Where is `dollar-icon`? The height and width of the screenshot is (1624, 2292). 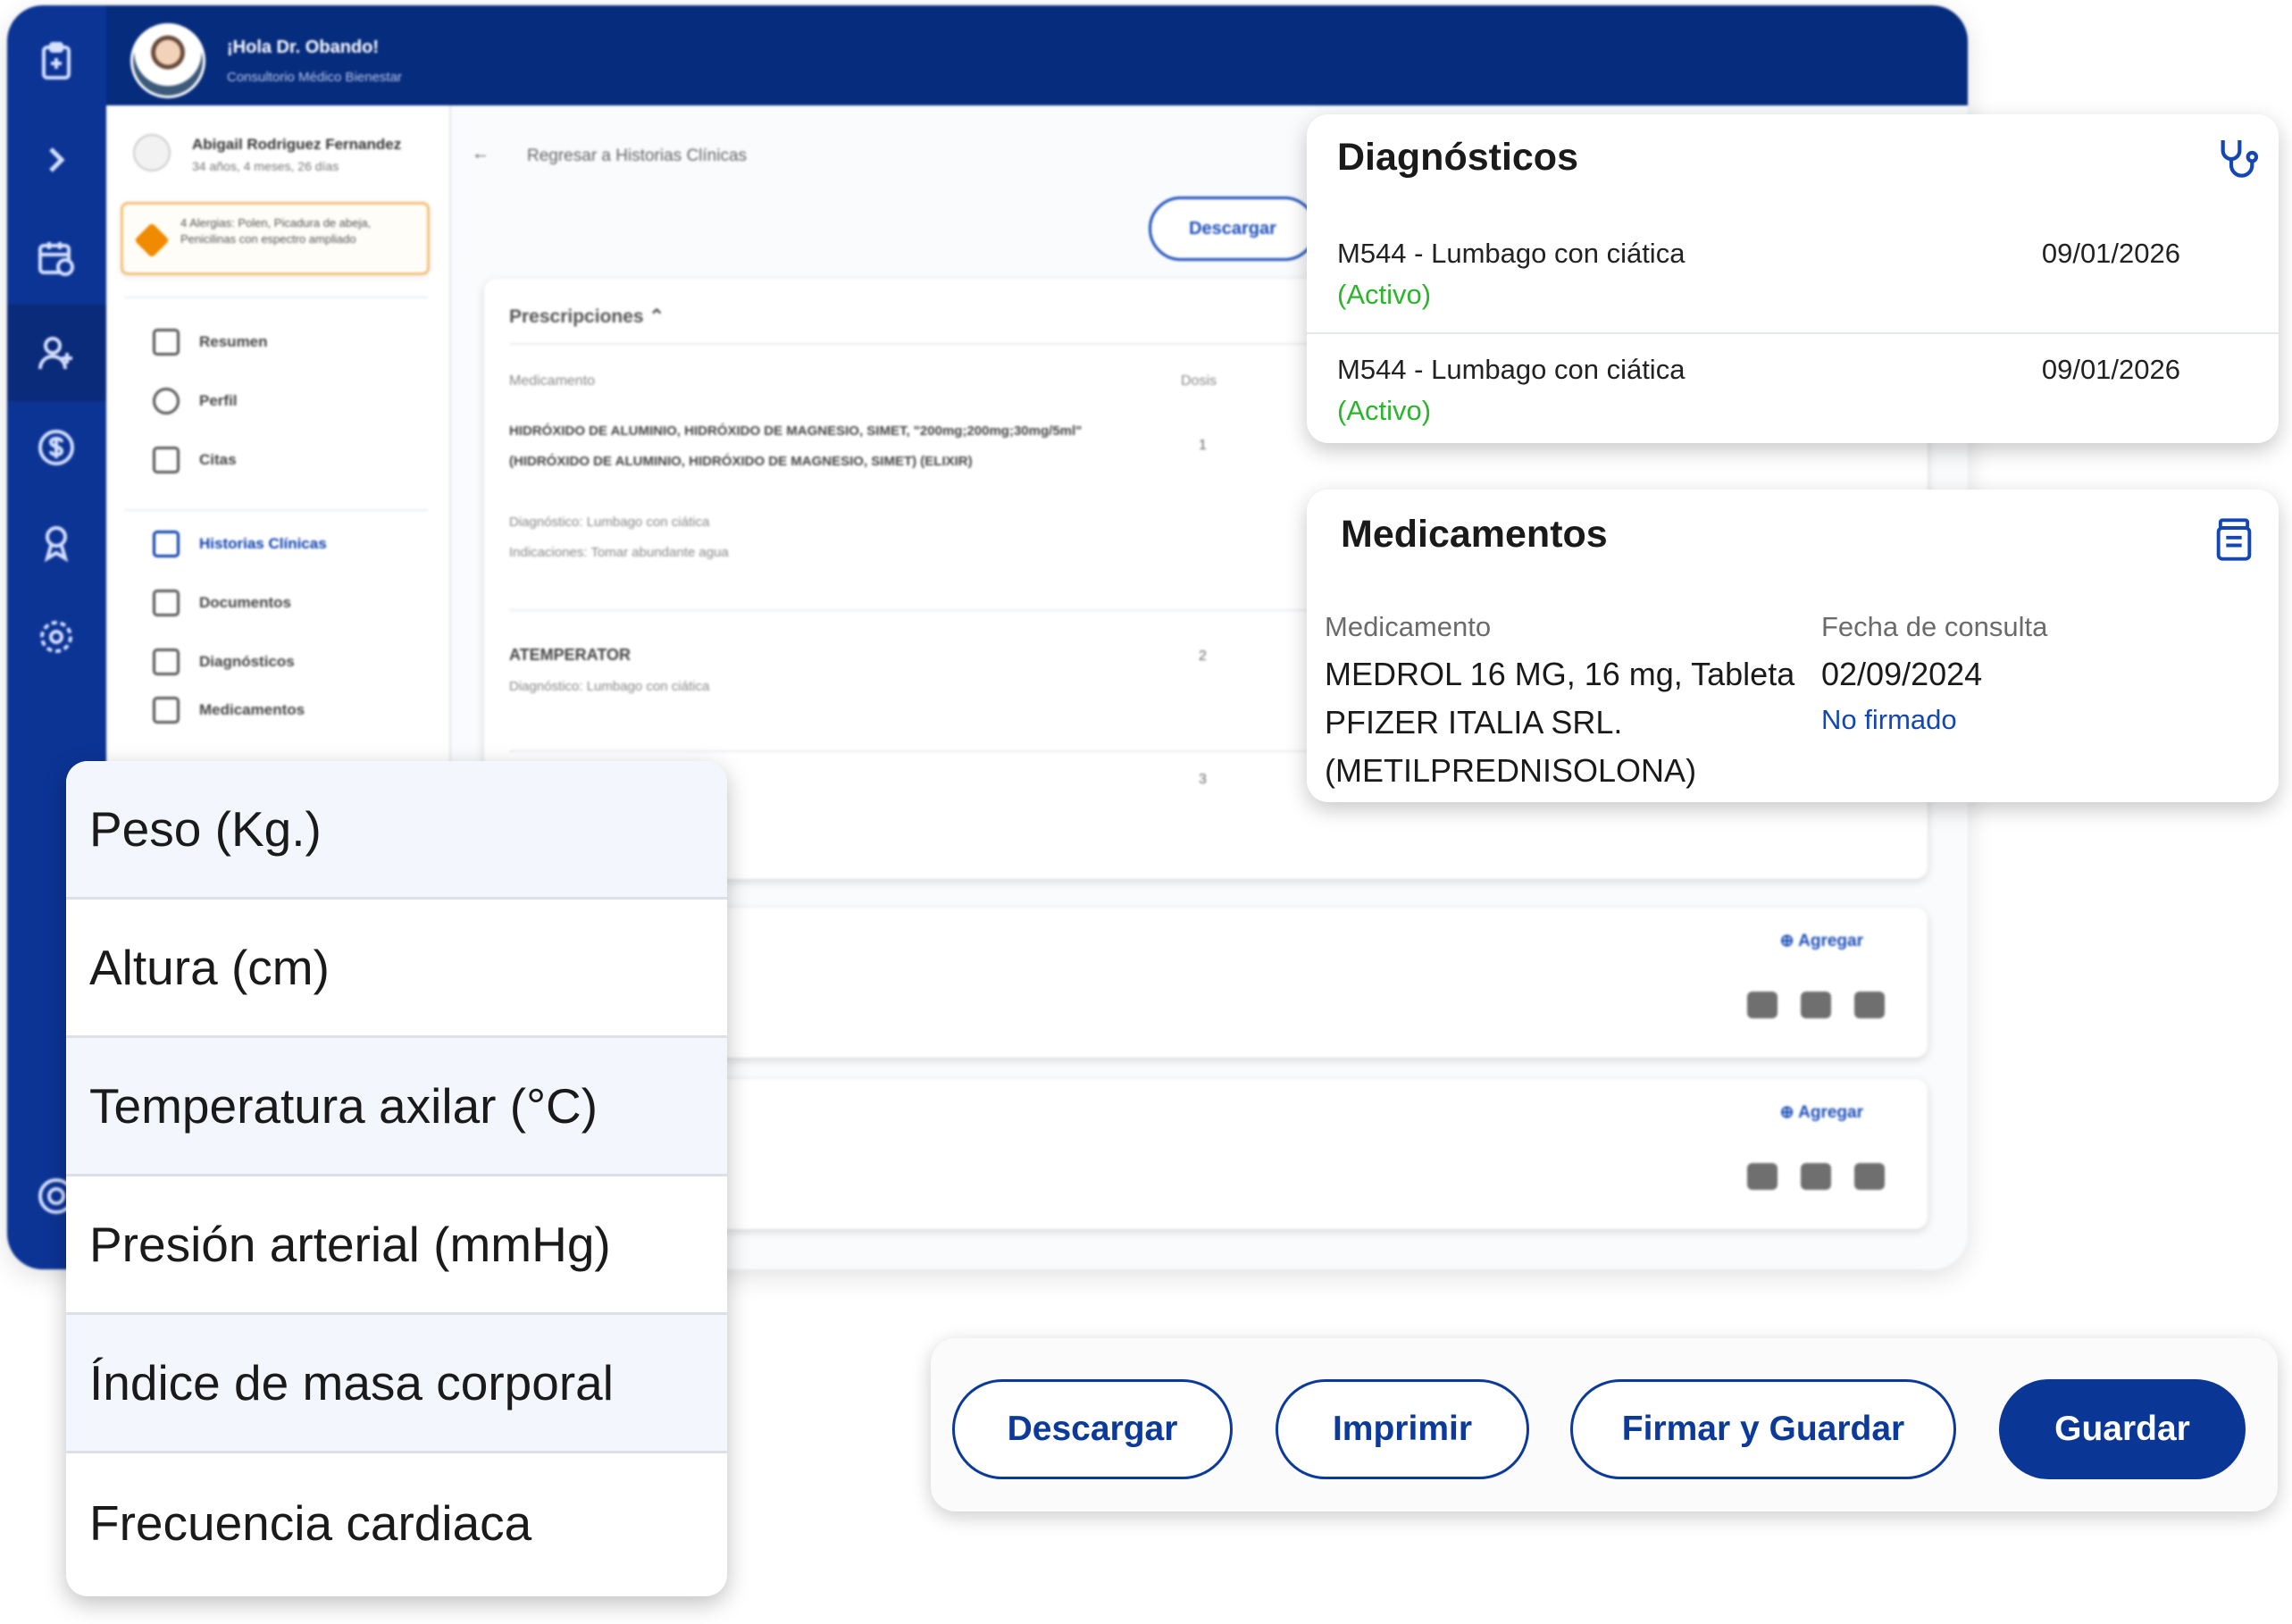 dollar-icon is located at coordinates (56, 448).